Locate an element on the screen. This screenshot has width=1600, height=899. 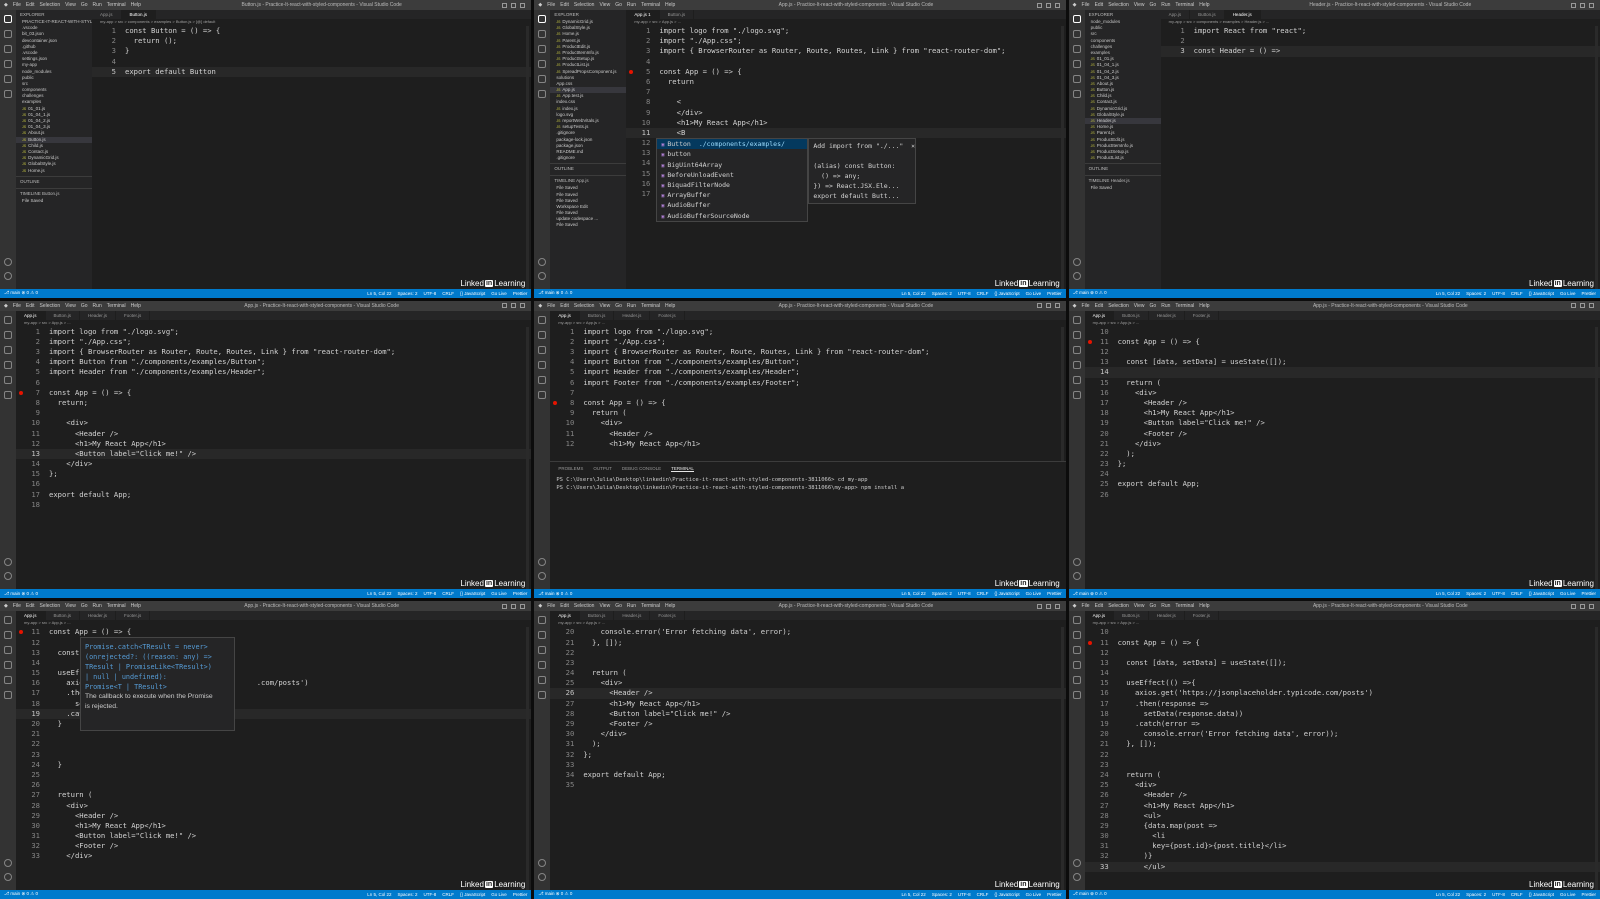
sidebar-section-header: TIMELINE Button.js is located at coordinates (54, 192).